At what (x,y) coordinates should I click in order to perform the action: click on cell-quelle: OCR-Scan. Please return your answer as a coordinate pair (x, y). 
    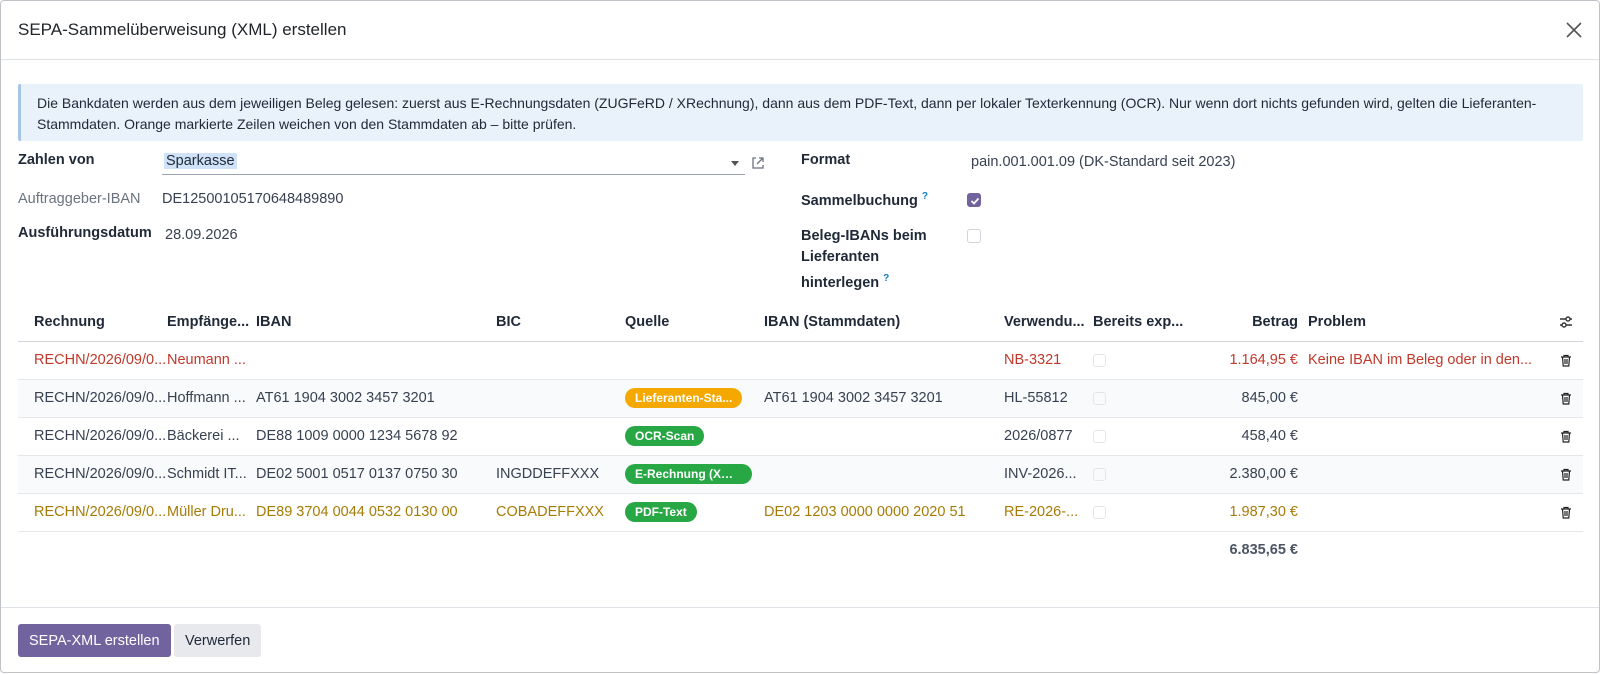
    Looking at the image, I should click on (694, 436).